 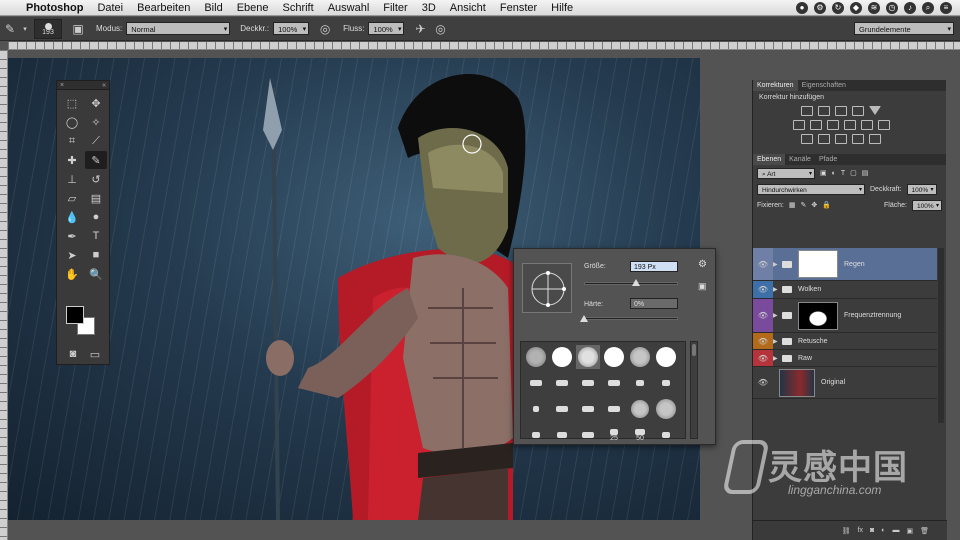 I want to click on quick-mask-icon: ◙, so click(x=73, y=354).